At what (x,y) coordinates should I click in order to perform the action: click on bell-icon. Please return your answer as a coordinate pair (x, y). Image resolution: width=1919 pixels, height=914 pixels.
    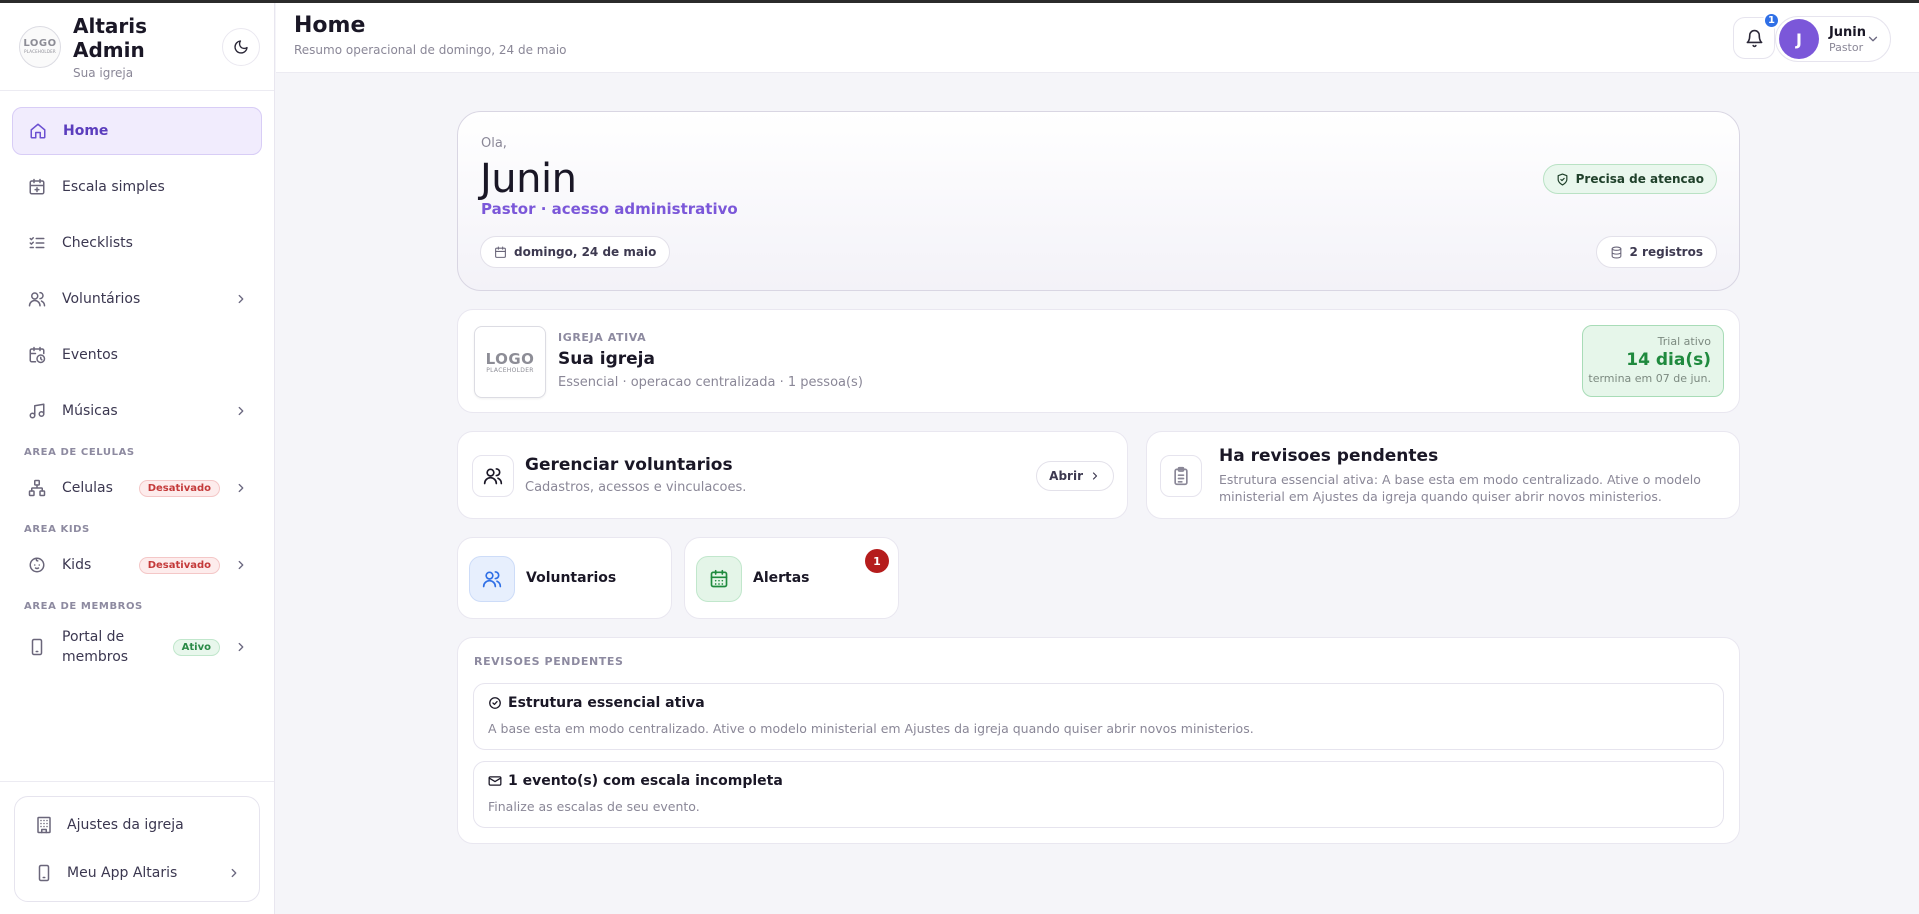
    Looking at the image, I should click on (1754, 38).